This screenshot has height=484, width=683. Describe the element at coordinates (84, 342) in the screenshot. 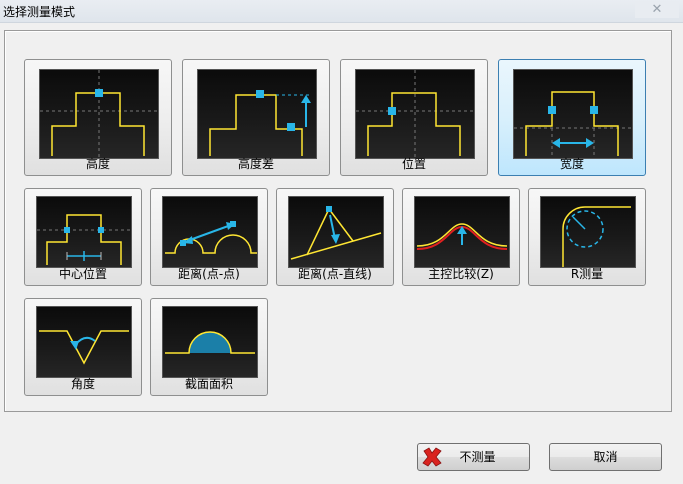

I see `angle-icon` at that location.